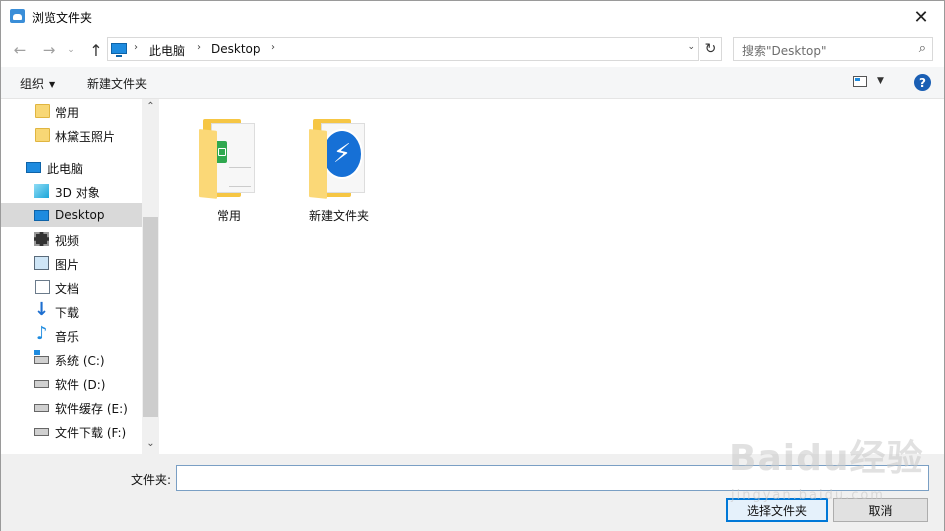 The image size is (945, 531). What do you see at coordinates (80, 361) in the screenshot?
I see `nav-item-label: 系统 (C:)` at bounding box center [80, 361].